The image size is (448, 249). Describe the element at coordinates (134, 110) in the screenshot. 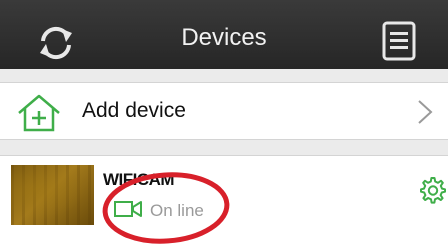

I see `add-device-label: Add device` at that location.